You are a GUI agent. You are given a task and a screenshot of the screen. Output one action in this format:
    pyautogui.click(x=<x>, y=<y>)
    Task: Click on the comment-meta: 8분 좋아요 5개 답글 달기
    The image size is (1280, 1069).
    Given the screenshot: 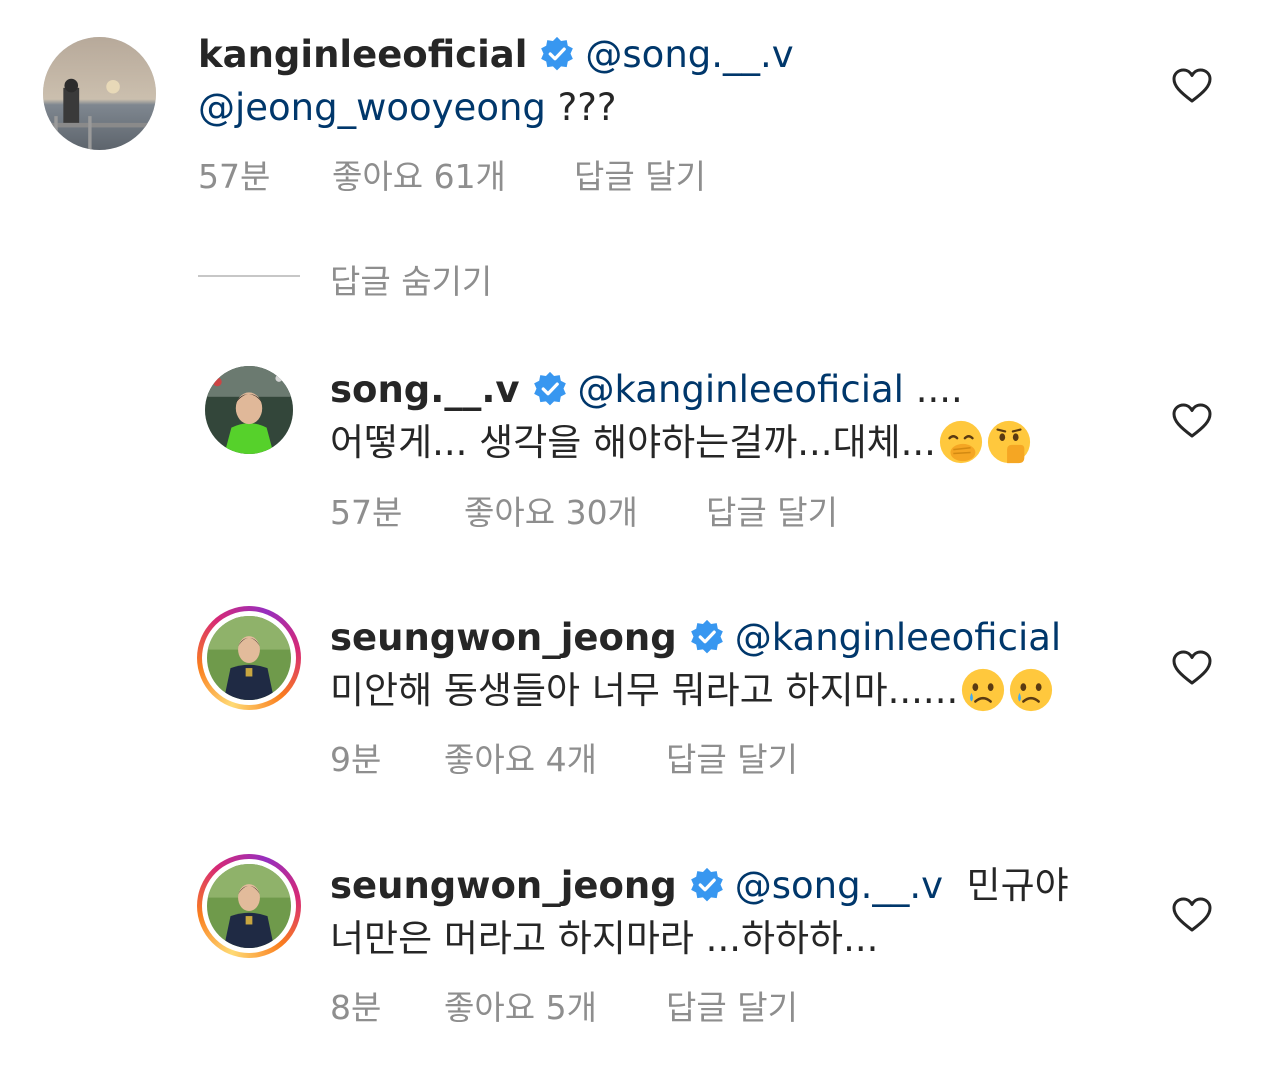 What is the action you would take?
    pyautogui.click(x=564, y=1005)
    